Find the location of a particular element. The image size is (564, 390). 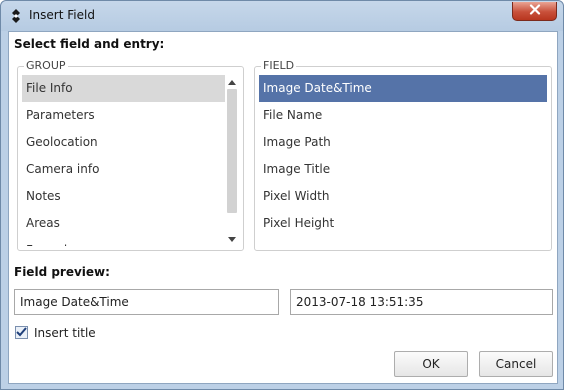

insert-title-label: Insert title is located at coordinates (65, 333).